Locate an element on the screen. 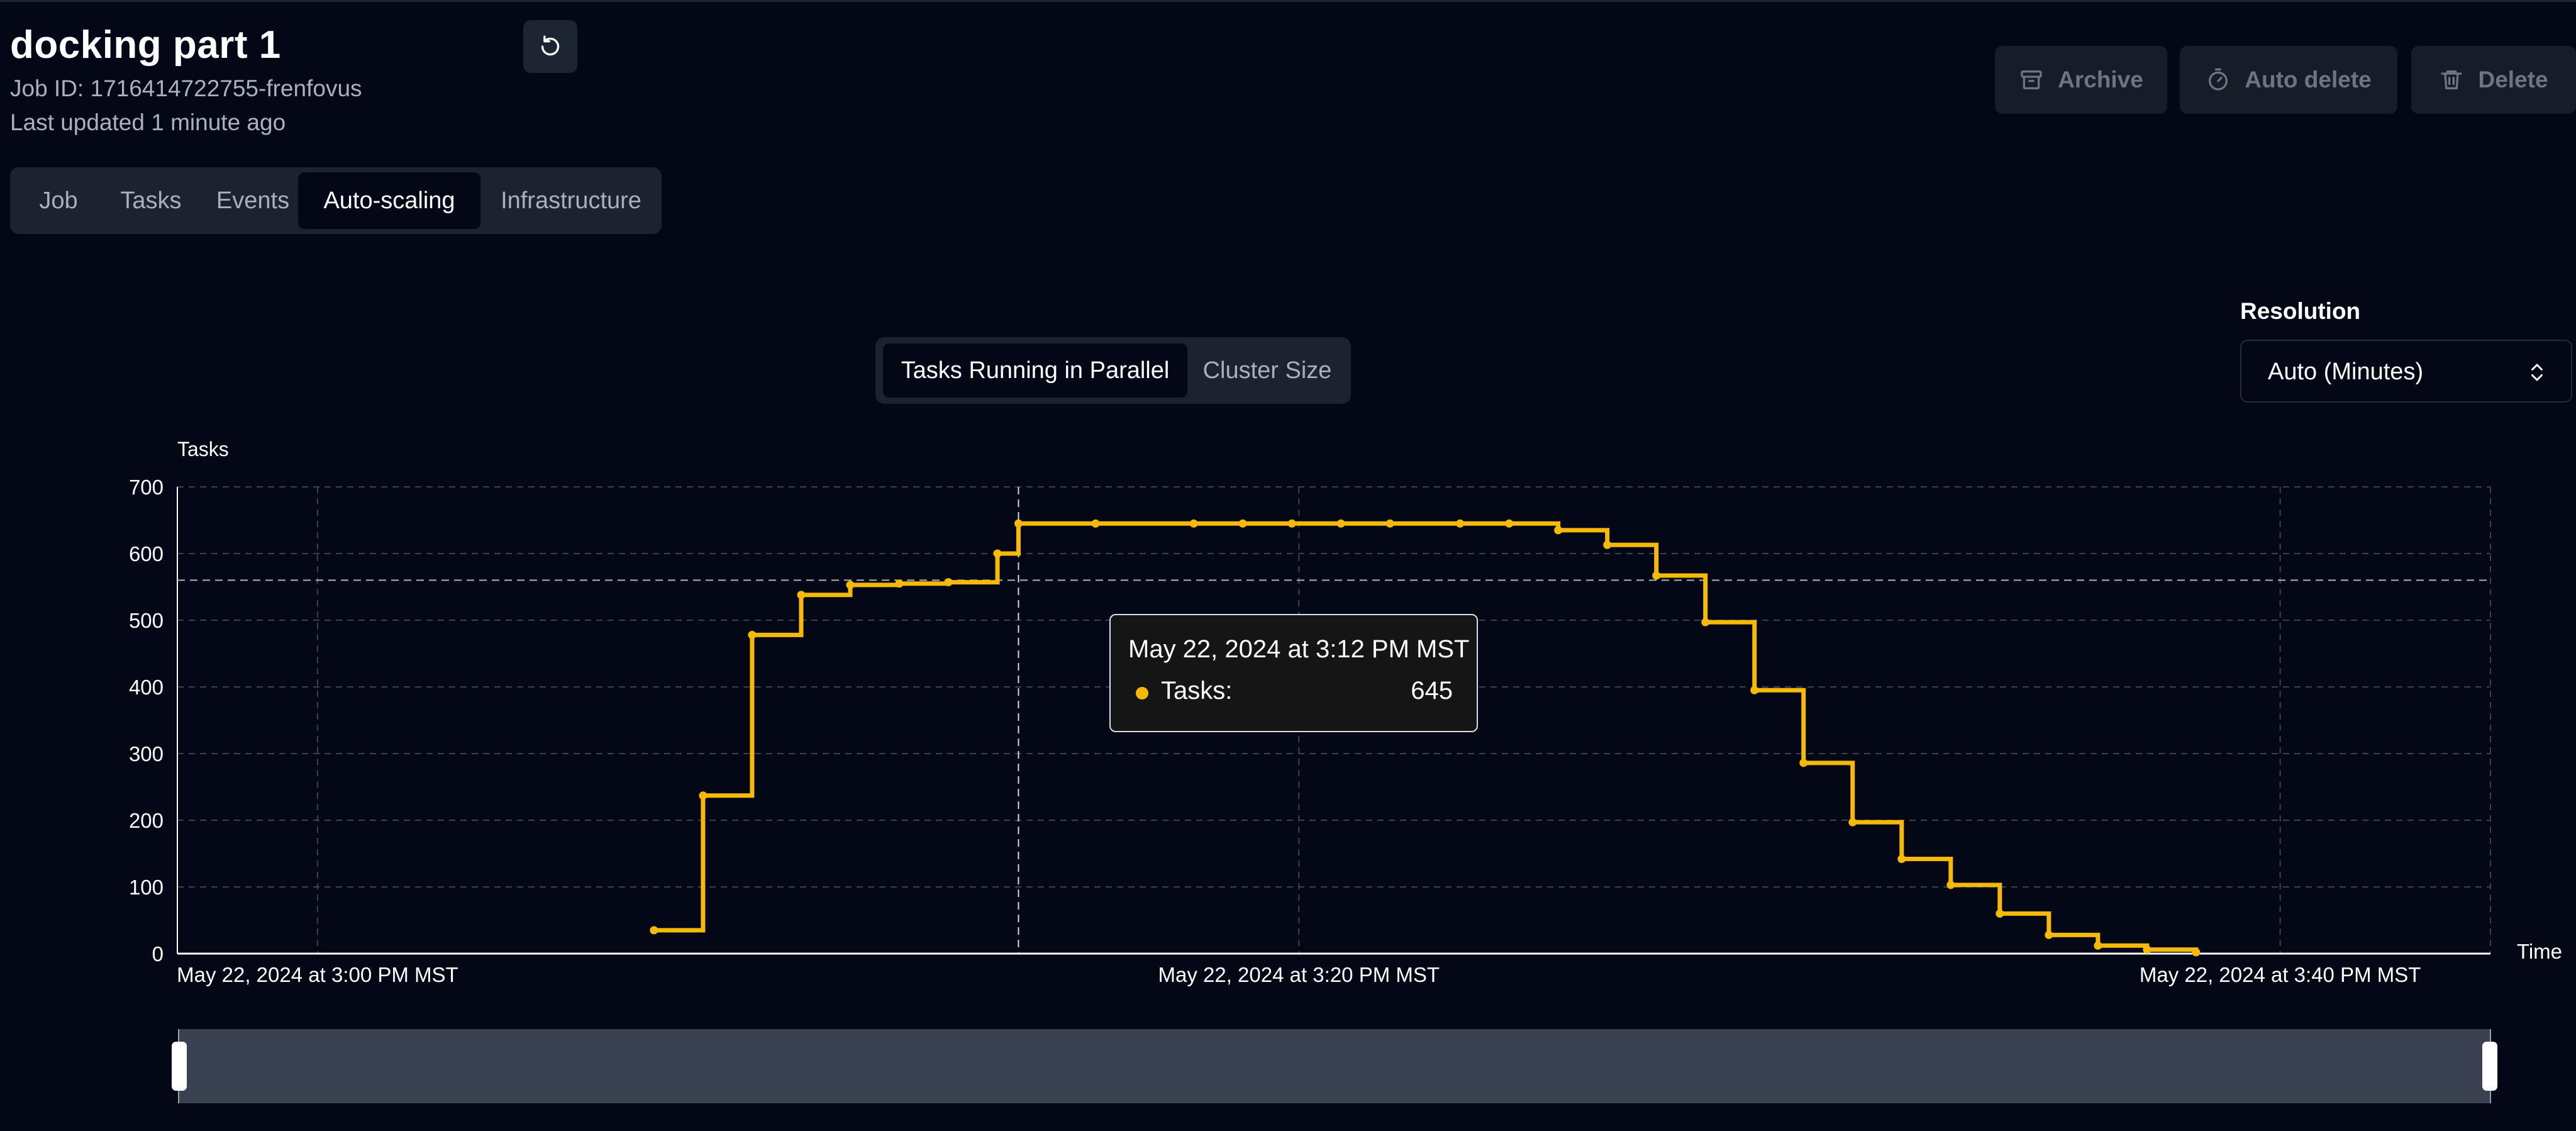 The height and width of the screenshot is (1131, 2576). tooltip-series-dot is located at coordinates (1142, 693).